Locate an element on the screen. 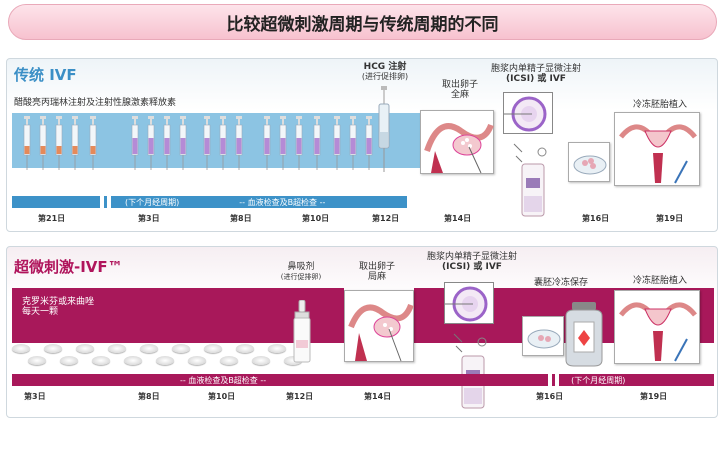 The height and width of the screenshot is (456, 725). mini-petri-image is located at coordinates (543, 336).